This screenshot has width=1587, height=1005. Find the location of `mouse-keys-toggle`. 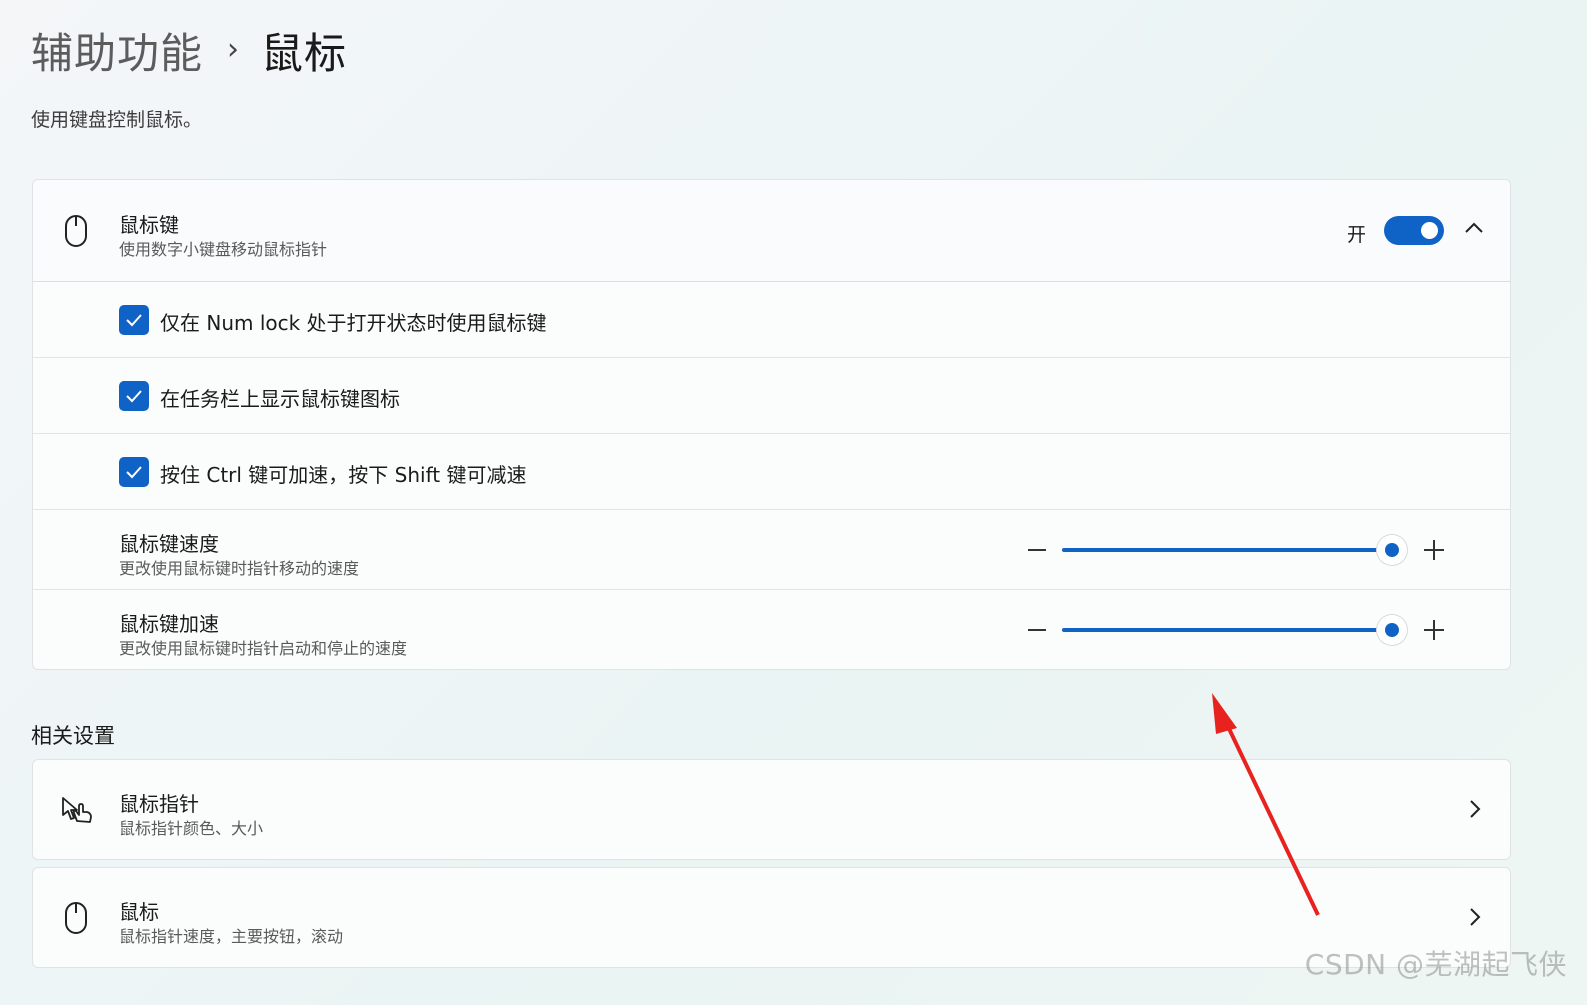

mouse-keys-toggle is located at coordinates (1414, 230).